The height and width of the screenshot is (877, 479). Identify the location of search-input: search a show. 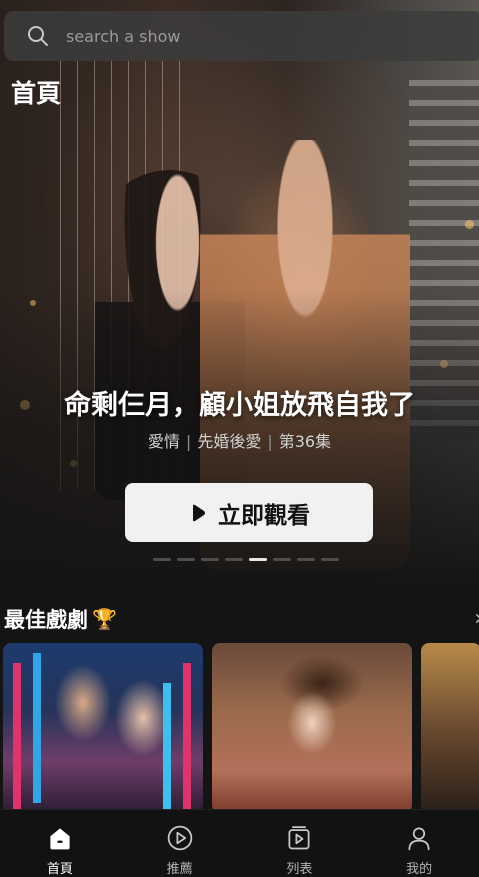
(123, 36).